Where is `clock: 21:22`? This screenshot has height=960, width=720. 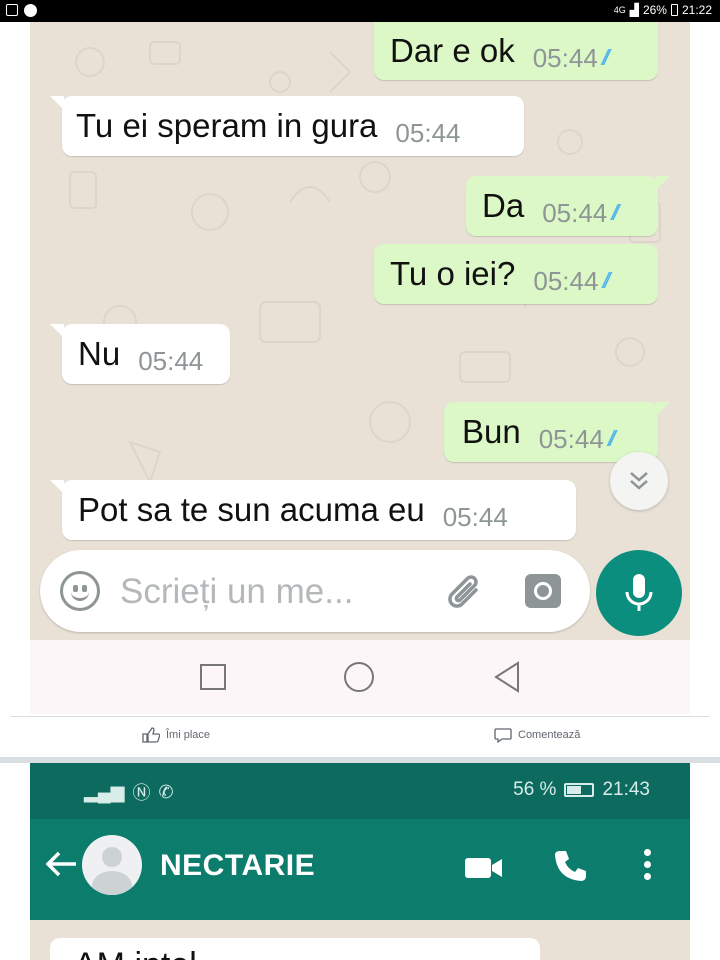
clock: 21:22 is located at coordinates (696, 10).